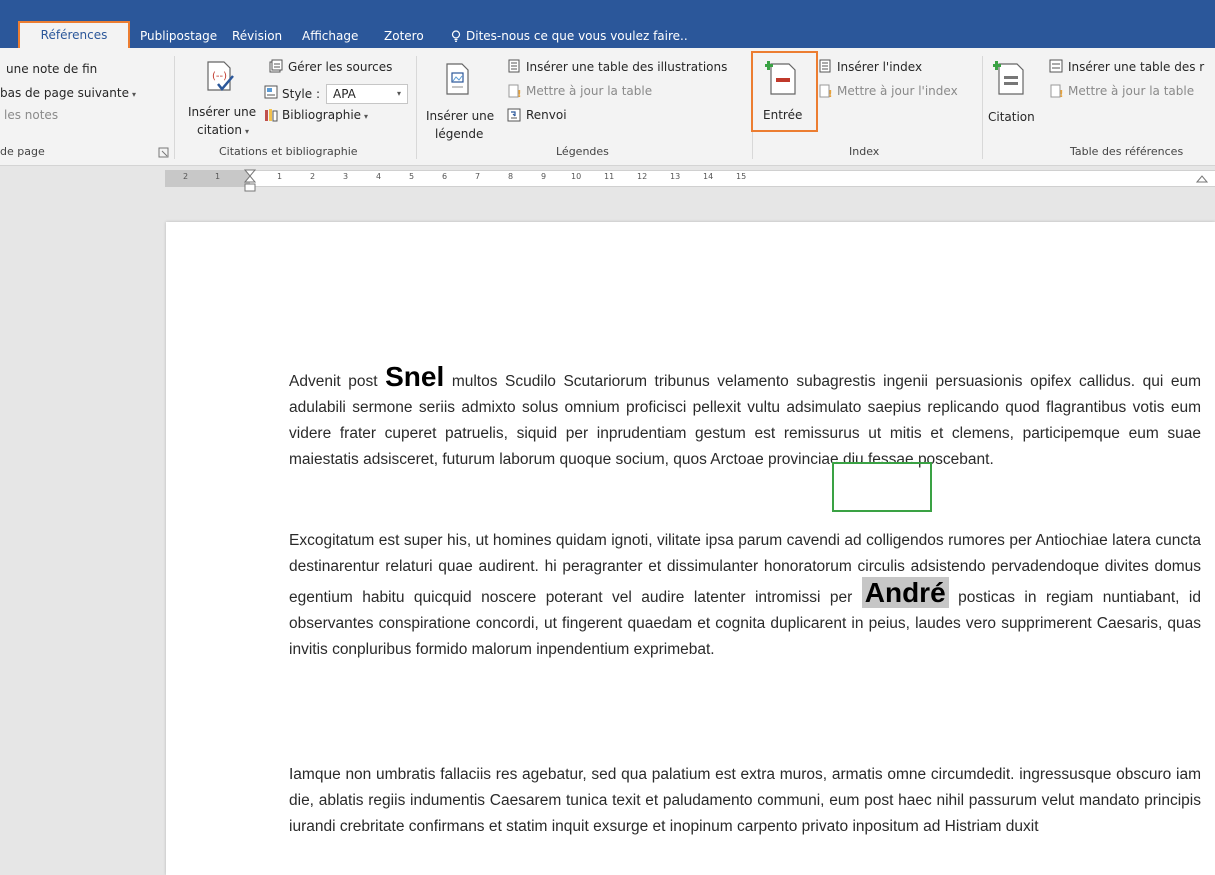 This screenshot has width=1215, height=875. I want to click on tab-mailings: Publipostage, so click(178, 36).